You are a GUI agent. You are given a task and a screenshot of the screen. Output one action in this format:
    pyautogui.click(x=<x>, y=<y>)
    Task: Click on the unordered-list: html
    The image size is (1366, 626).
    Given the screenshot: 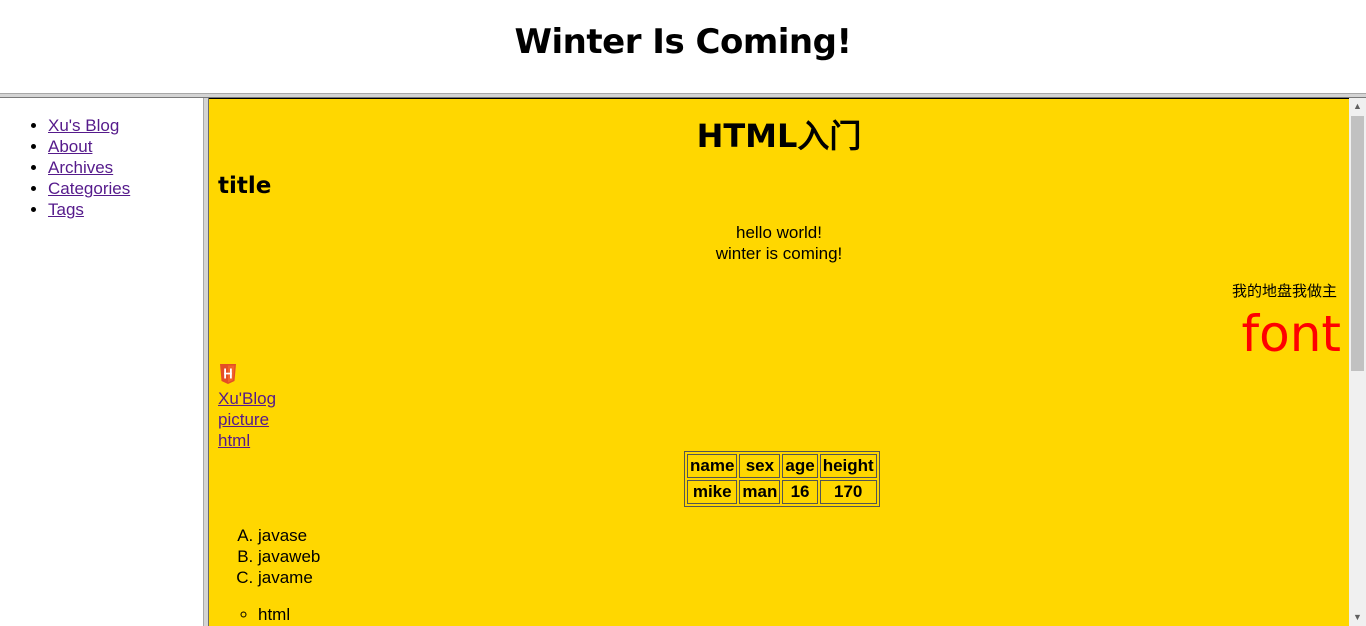 What is the action you would take?
    pyautogui.click(x=254, y=614)
    